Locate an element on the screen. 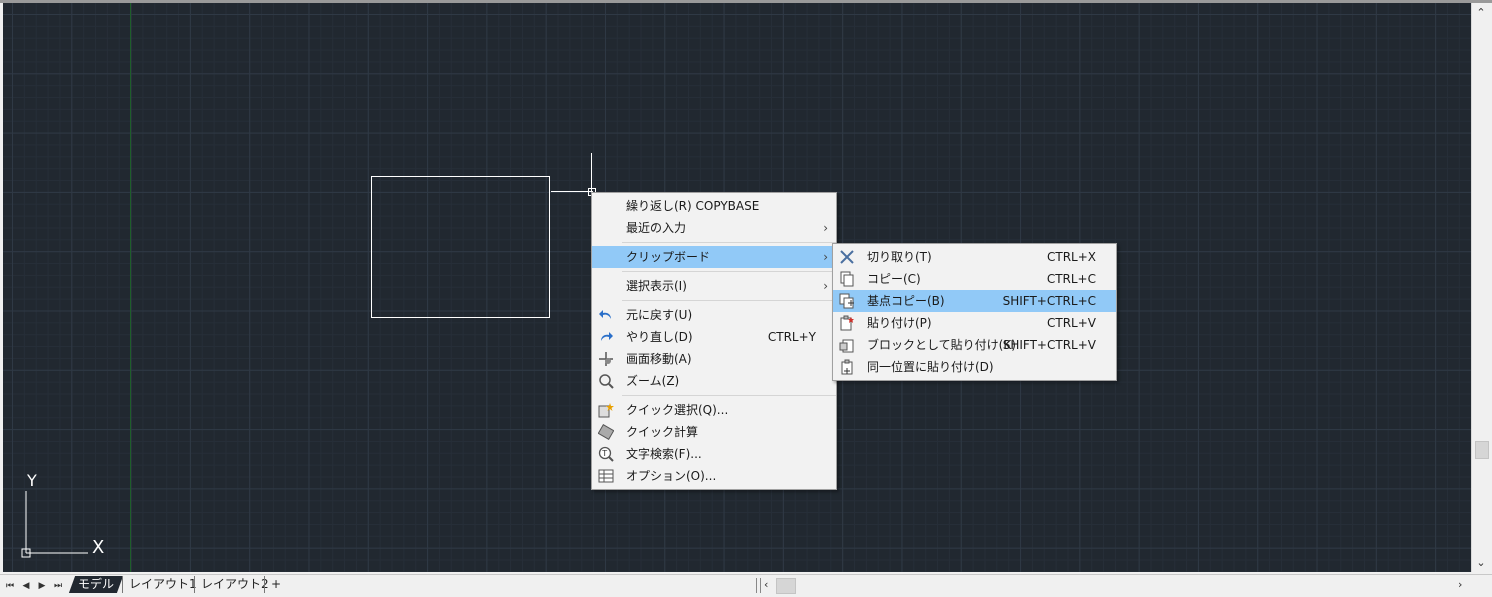 The image size is (1492, 597). menu-item-isolate: 選択表示(I) › is located at coordinates (714, 286).